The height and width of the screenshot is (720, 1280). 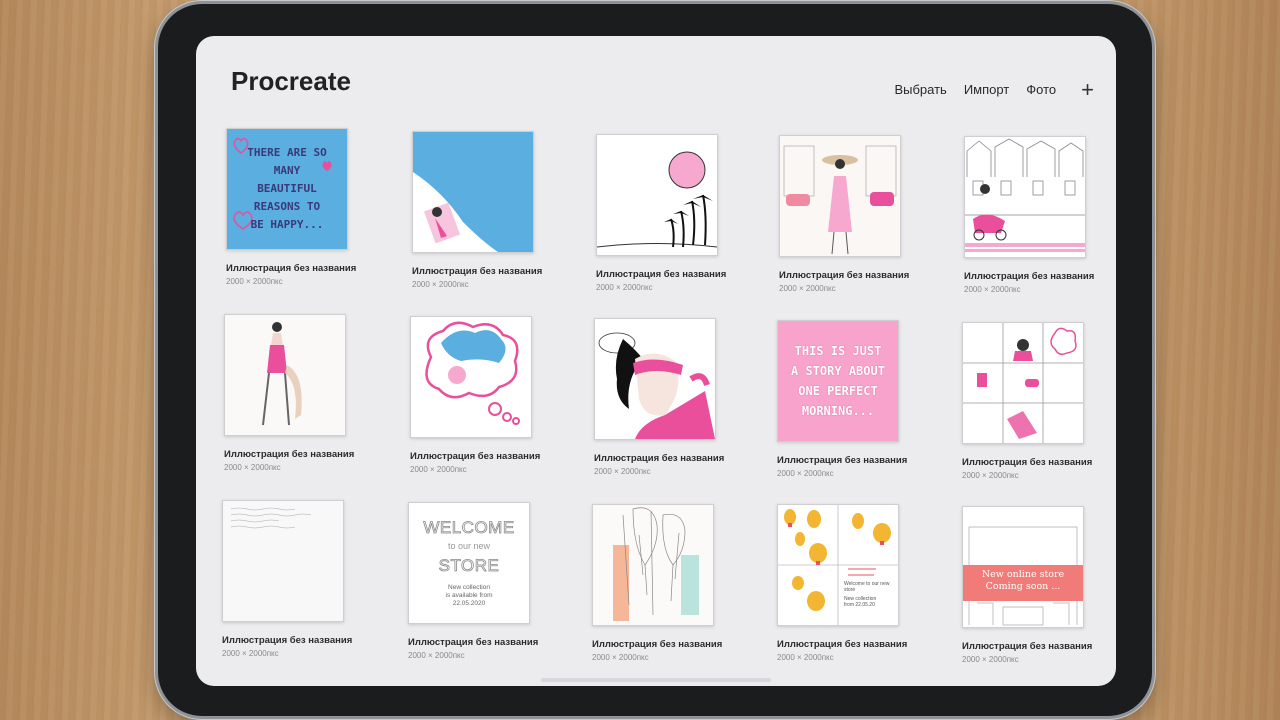 I want to click on gallery-toolbar: Выбрать Импорт Фото +, so click(x=994, y=90).